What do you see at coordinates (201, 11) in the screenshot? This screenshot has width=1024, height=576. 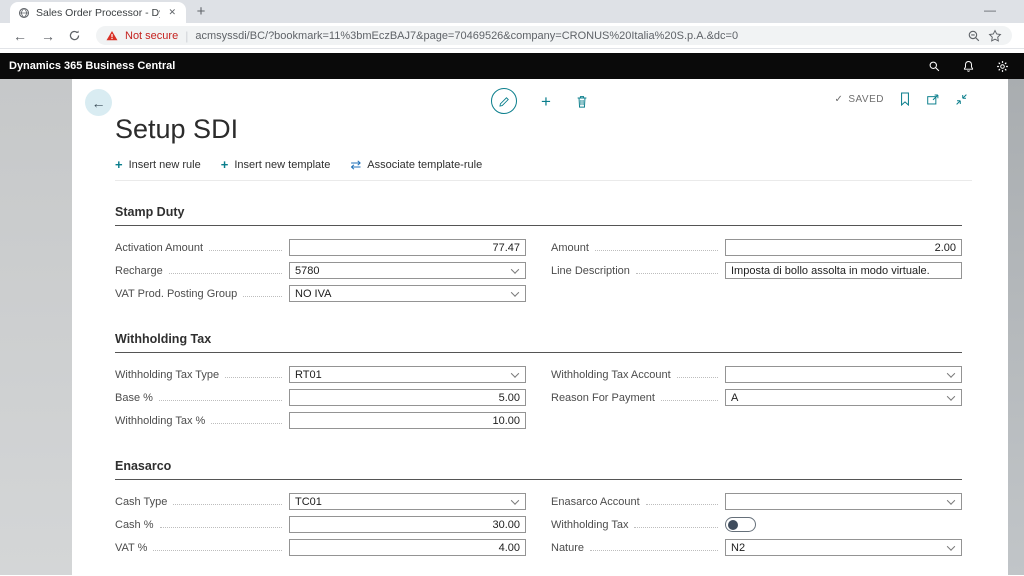 I see `new-tab-button: +` at bounding box center [201, 11].